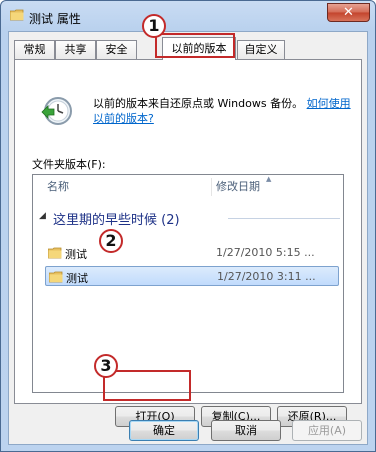 Image resolution: width=376 pixels, height=452 pixels. I want to click on group-title: 这里期的早些时候 (2), so click(116, 220).